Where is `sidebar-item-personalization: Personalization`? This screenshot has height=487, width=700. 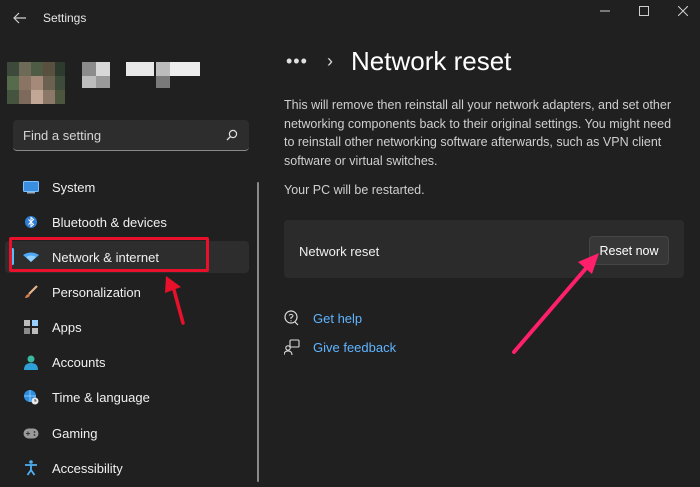
sidebar-item-personalization: Personalization is located at coordinates (127, 292).